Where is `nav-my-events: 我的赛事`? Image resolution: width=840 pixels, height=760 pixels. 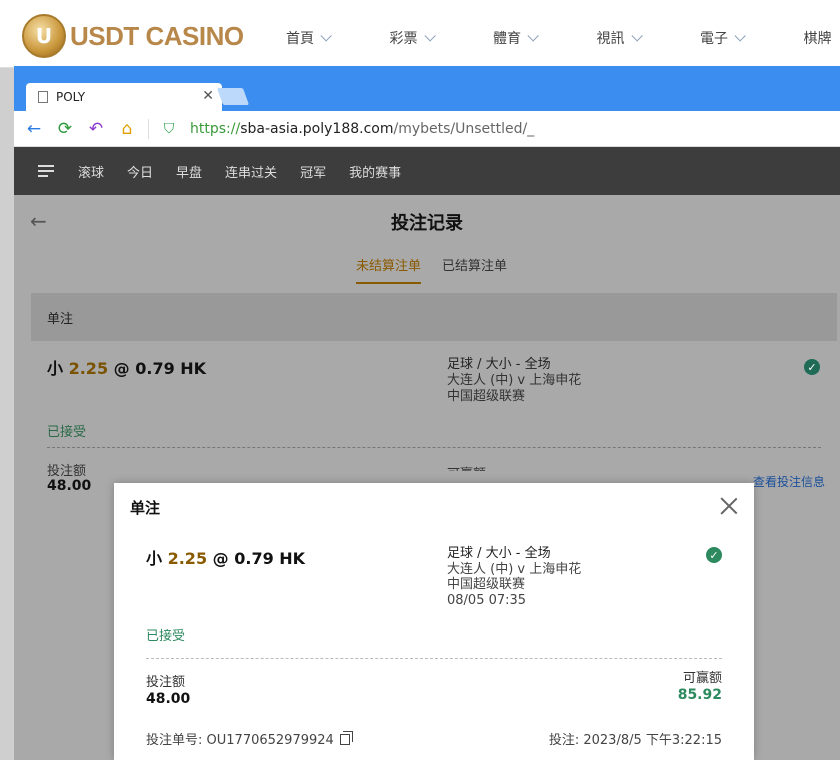 nav-my-events: 我的赛事 is located at coordinates (375, 171).